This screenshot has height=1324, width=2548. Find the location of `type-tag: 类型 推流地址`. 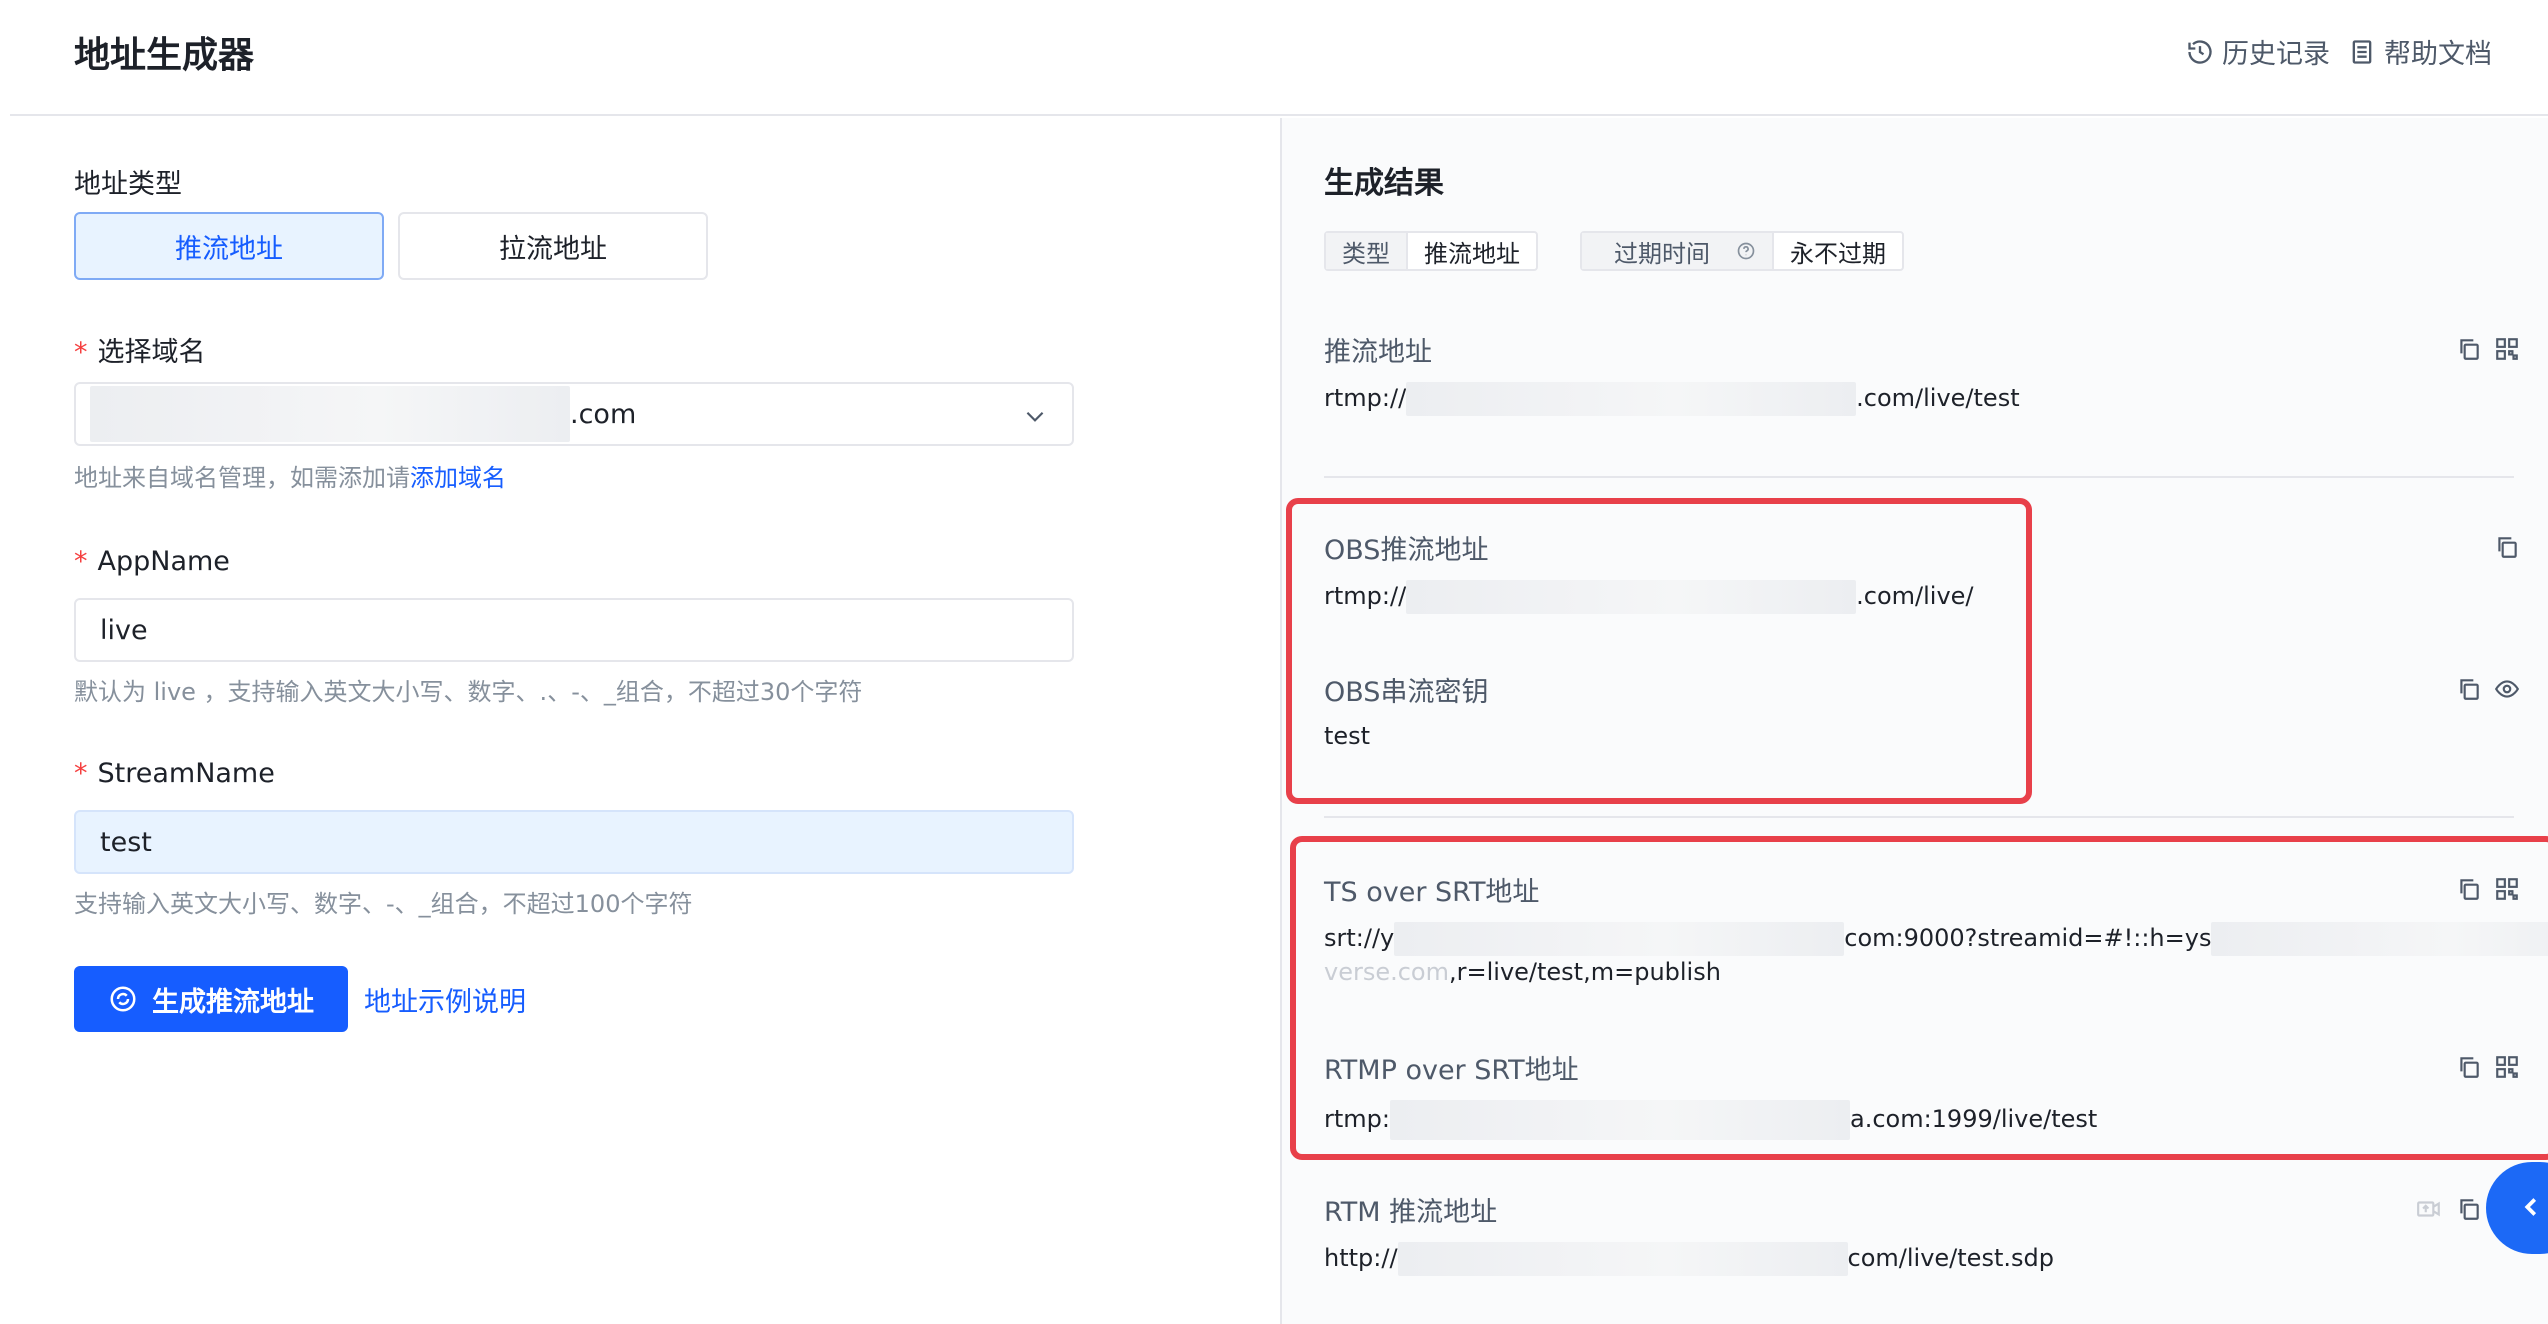

type-tag: 类型 推流地址 is located at coordinates (1431, 251).